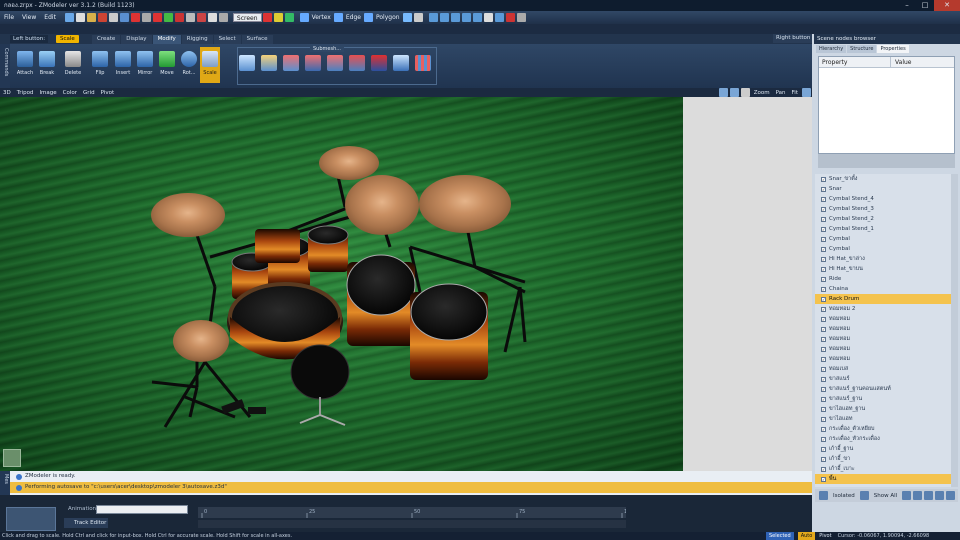 This screenshot has height=540, width=960. What do you see at coordinates (886, 105) in the screenshot?
I see `properties-table` at bounding box center [886, 105].